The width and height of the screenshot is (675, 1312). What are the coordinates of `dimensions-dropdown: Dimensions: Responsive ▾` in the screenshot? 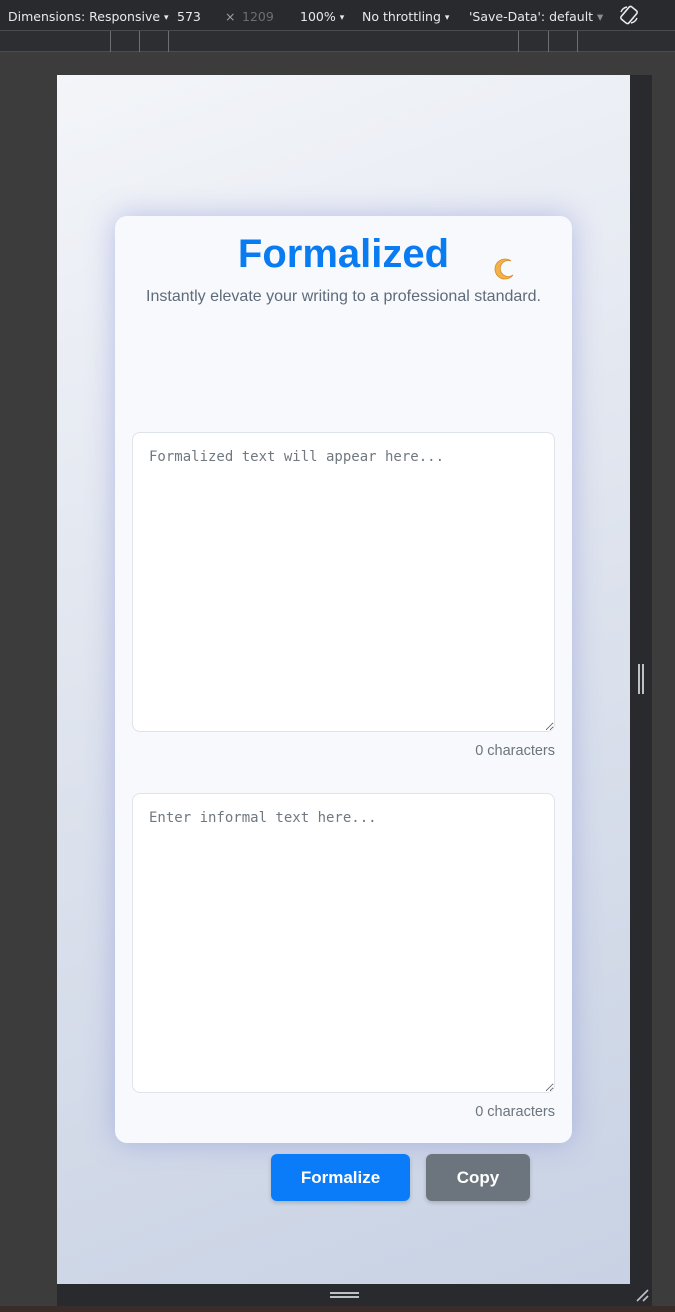 It's located at (88, 16).